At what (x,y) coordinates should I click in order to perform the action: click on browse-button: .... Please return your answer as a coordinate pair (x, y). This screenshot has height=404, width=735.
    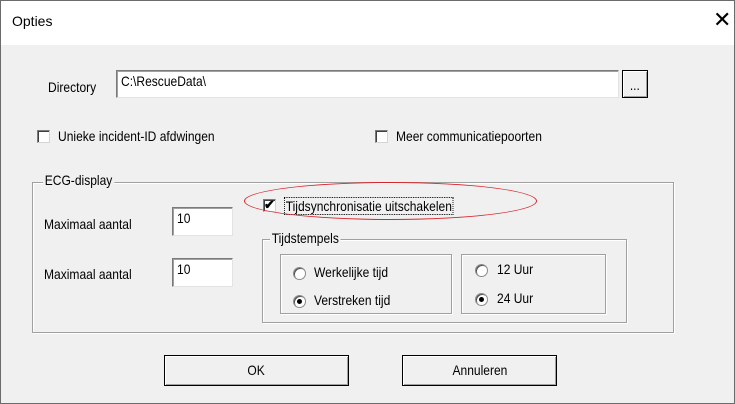
    Looking at the image, I should click on (635, 84).